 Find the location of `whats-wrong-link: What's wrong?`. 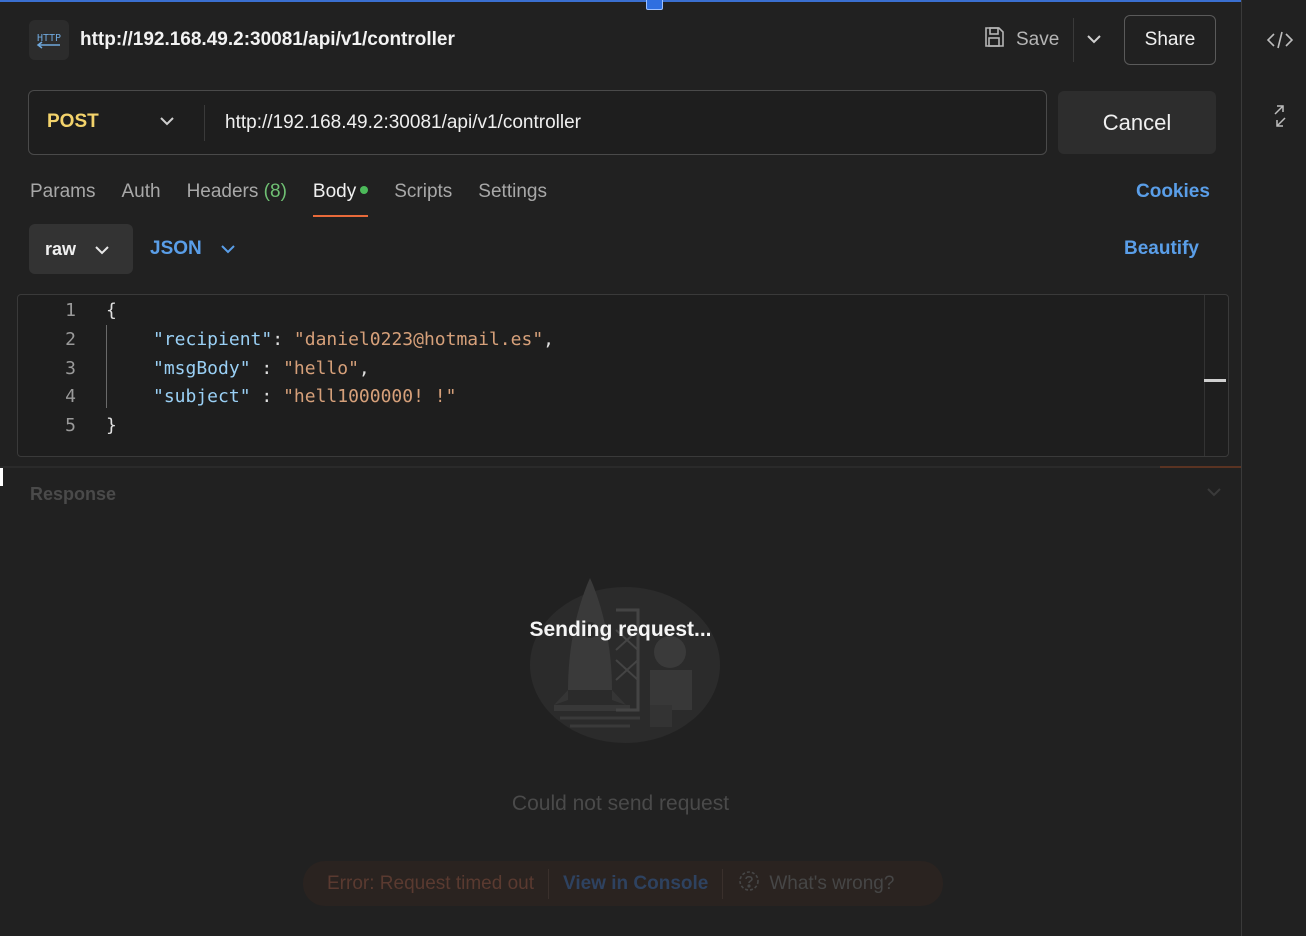

whats-wrong-link: What's wrong? is located at coordinates (815, 884).